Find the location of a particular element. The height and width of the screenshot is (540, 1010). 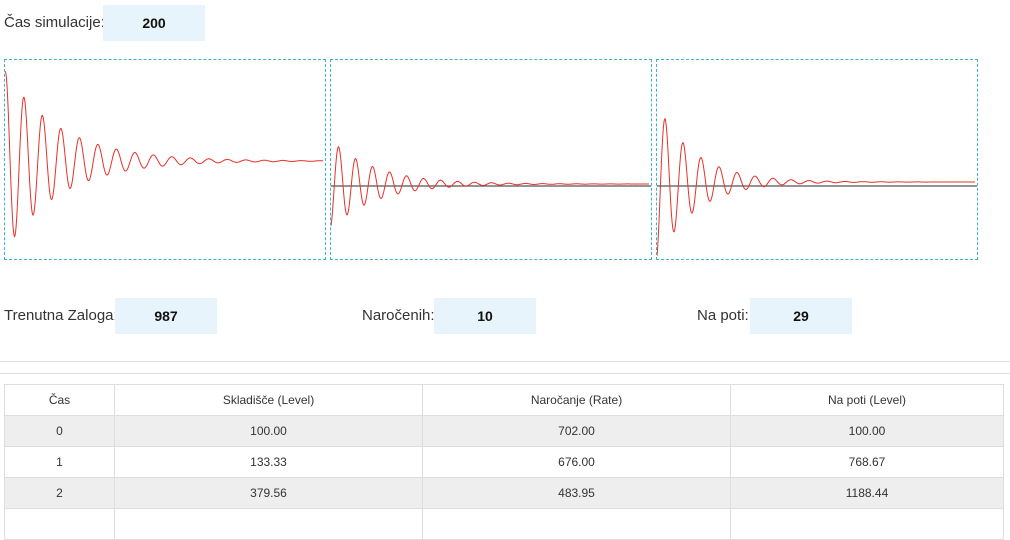

chart-ordering is located at coordinates (491, 159).